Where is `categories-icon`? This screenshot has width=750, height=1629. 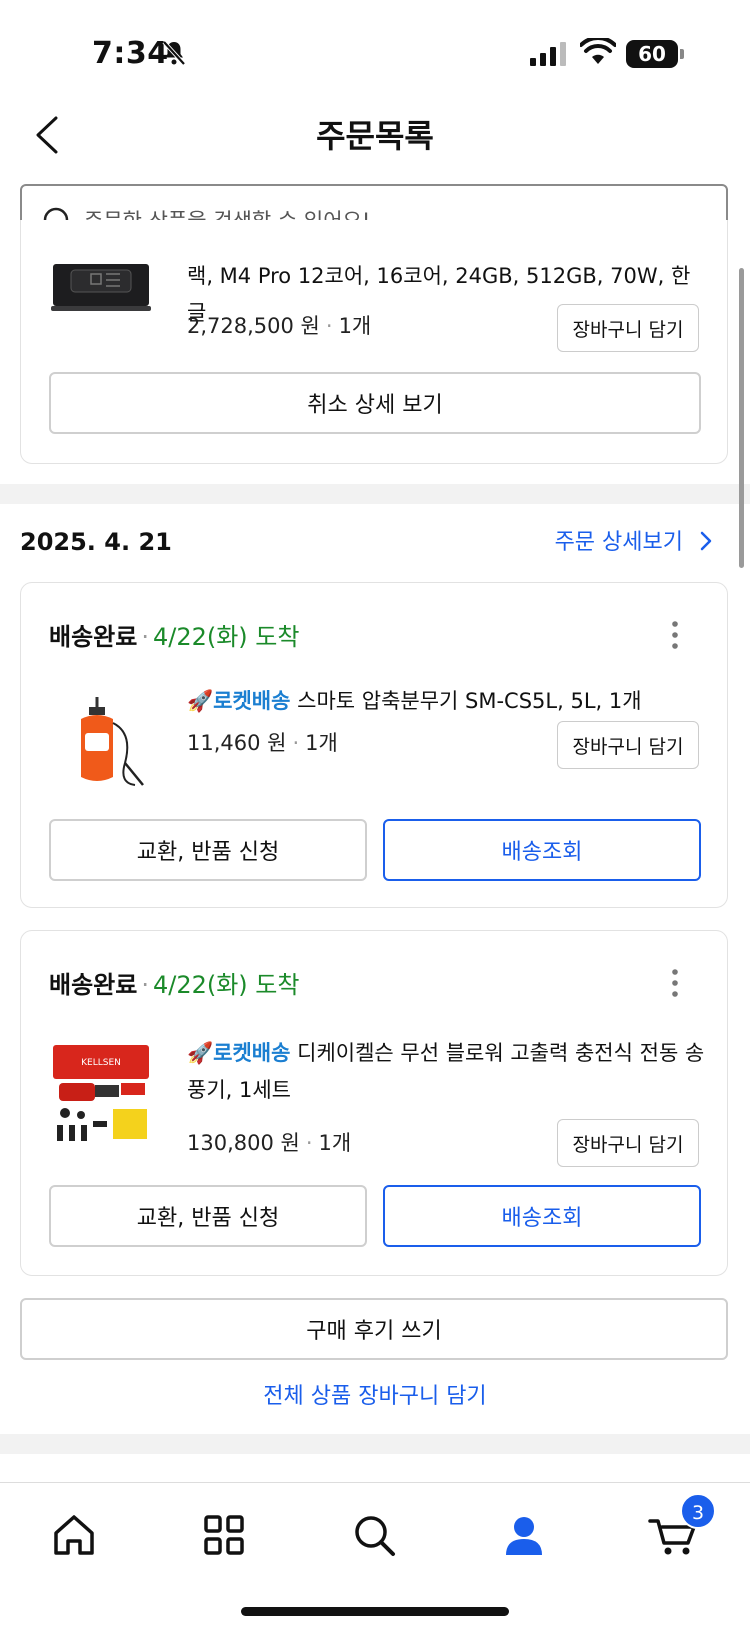
categories-icon is located at coordinates (224, 1535).